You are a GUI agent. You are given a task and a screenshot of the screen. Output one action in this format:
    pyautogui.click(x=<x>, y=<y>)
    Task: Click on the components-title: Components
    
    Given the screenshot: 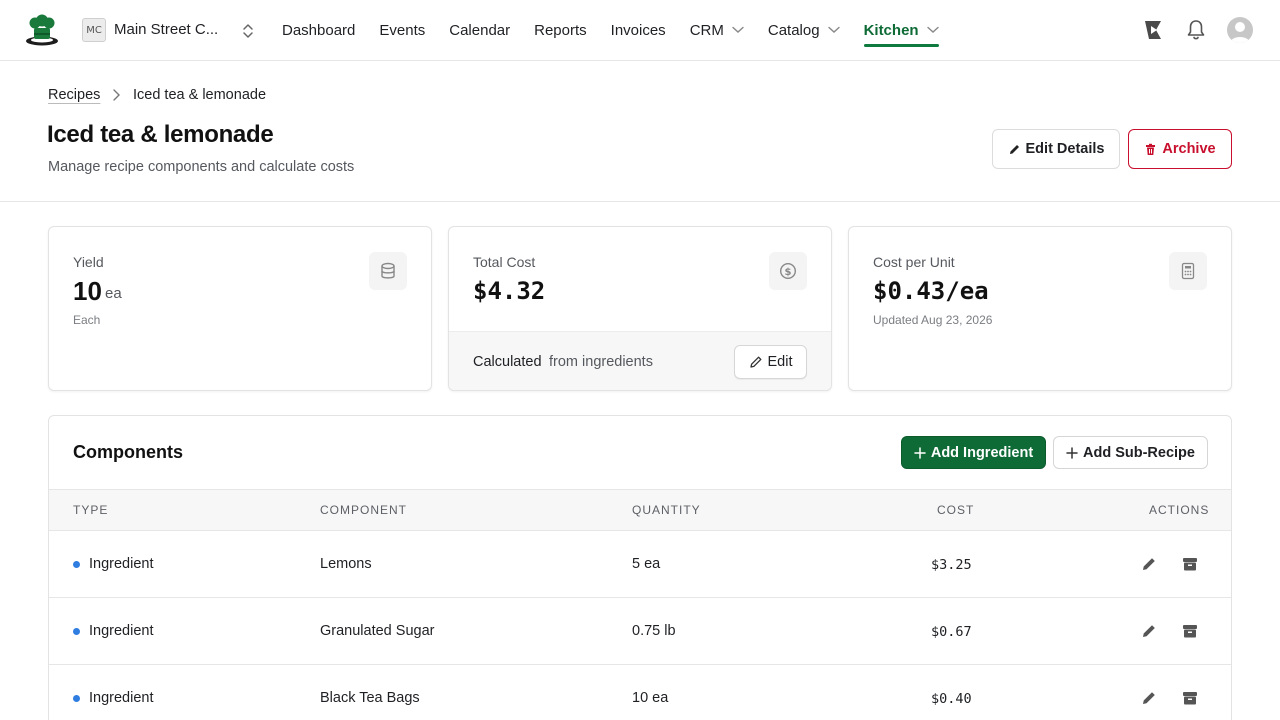 What is the action you would take?
    pyautogui.click(x=128, y=452)
    